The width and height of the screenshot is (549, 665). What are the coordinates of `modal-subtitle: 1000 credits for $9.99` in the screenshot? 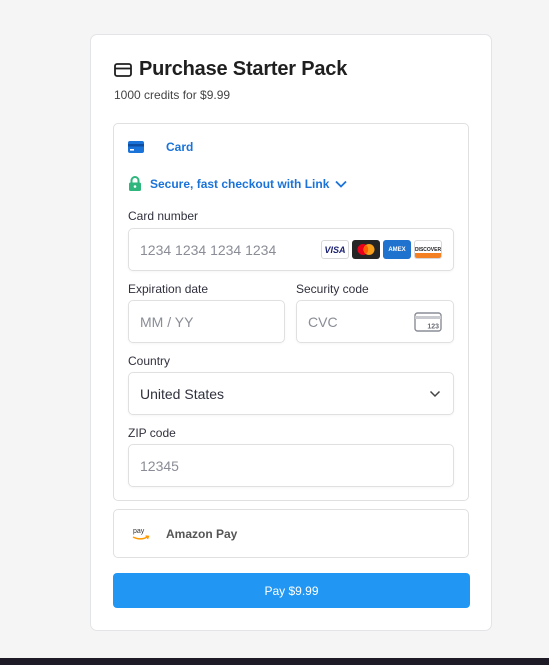 It's located at (172, 95).